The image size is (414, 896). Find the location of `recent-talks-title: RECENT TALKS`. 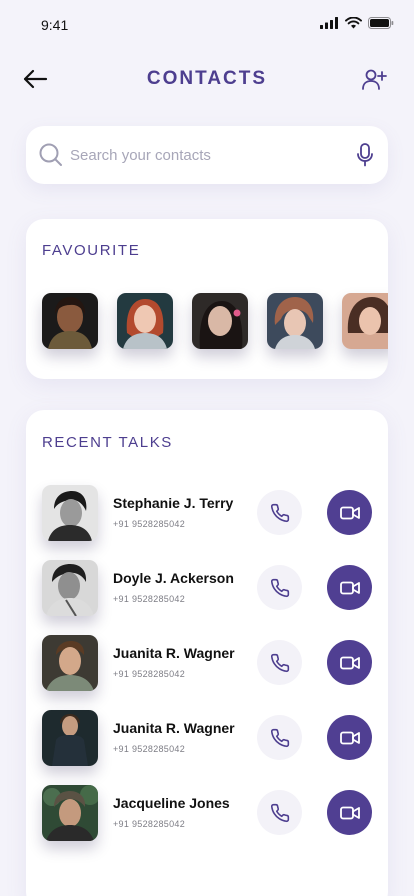

recent-talks-title: RECENT TALKS is located at coordinates (107, 442).